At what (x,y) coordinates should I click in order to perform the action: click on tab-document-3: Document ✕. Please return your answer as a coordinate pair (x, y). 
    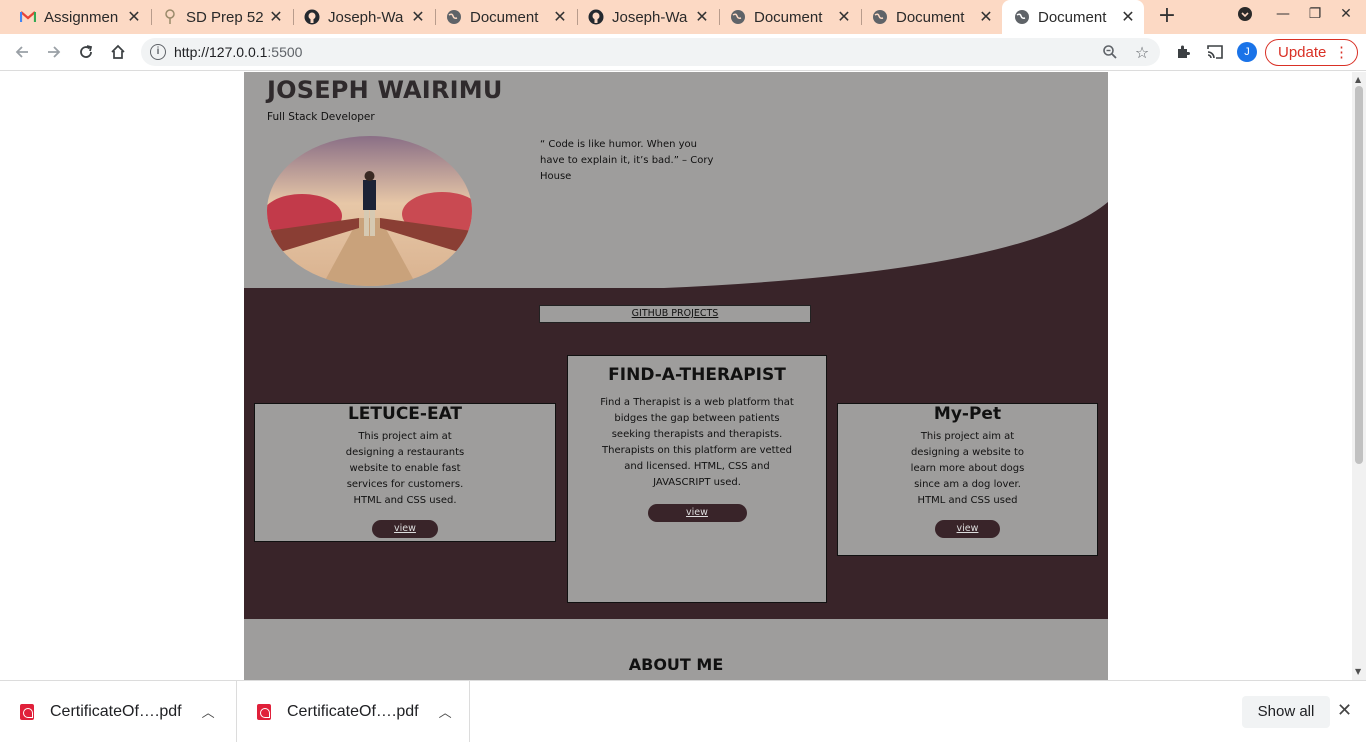
    Looking at the image, I should click on (931, 17).